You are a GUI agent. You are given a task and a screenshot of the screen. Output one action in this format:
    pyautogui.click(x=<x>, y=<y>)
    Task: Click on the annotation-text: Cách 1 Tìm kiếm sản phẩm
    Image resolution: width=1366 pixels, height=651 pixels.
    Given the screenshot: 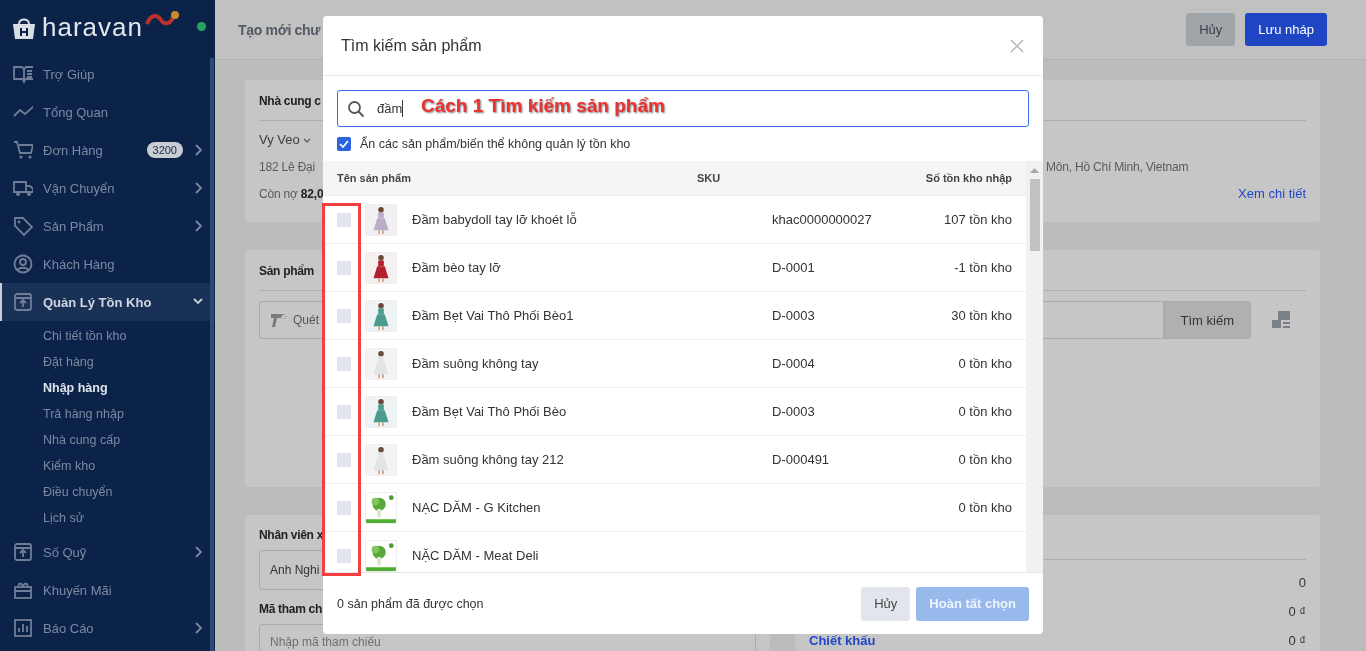 What is the action you would take?
    pyautogui.click(x=543, y=106)
    